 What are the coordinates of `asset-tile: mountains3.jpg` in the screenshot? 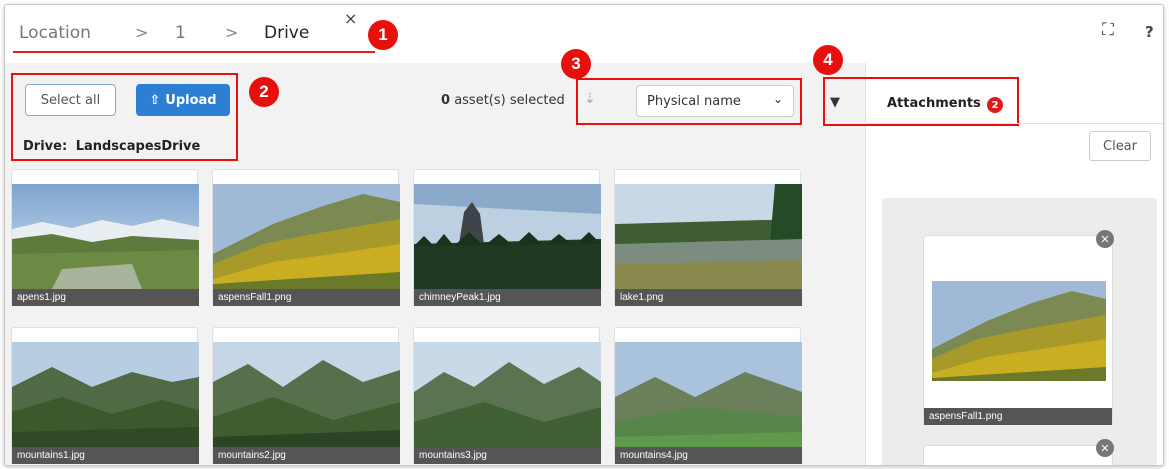 It's located at (507, 395).